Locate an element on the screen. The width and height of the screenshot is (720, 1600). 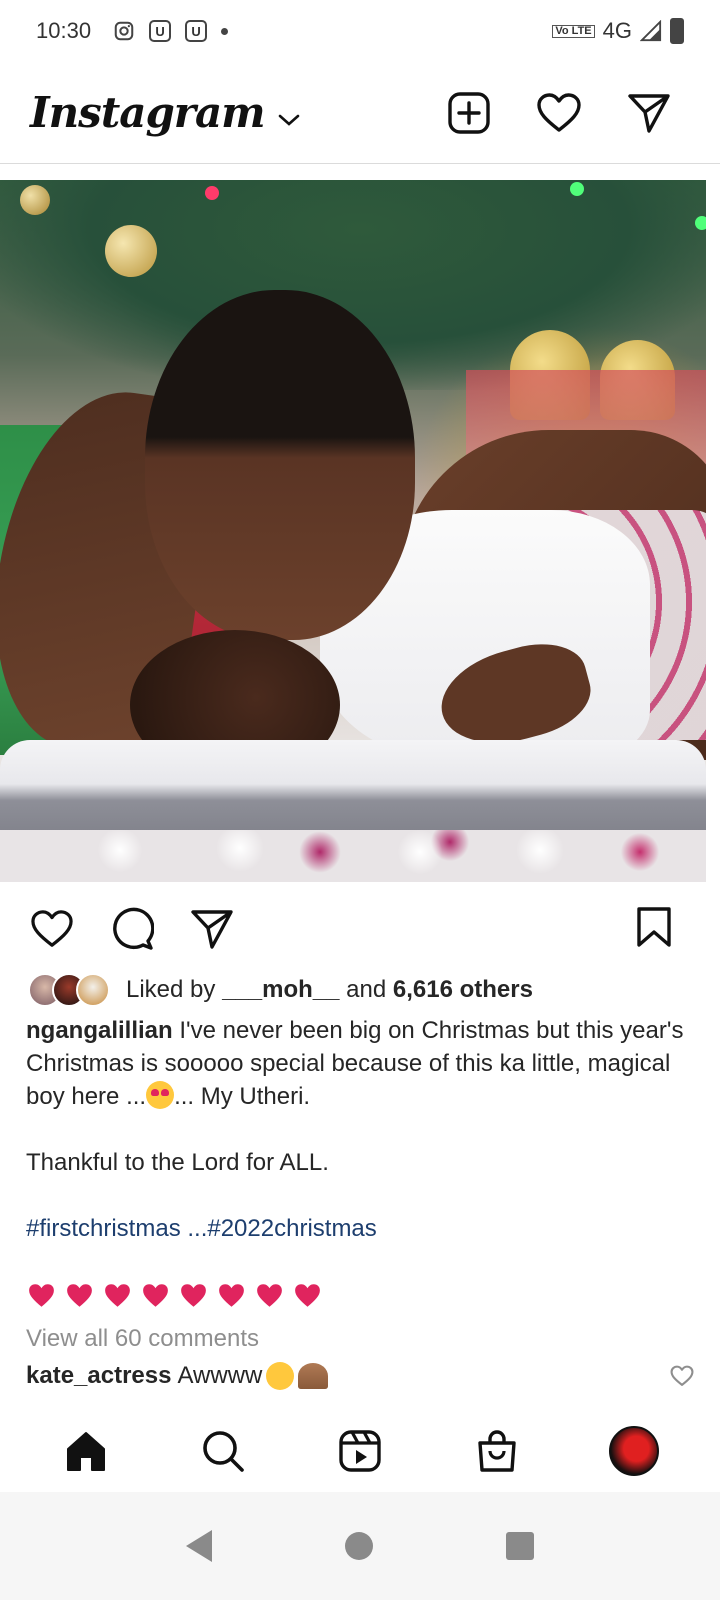
back-icon is located at coordinates (199, 1546).